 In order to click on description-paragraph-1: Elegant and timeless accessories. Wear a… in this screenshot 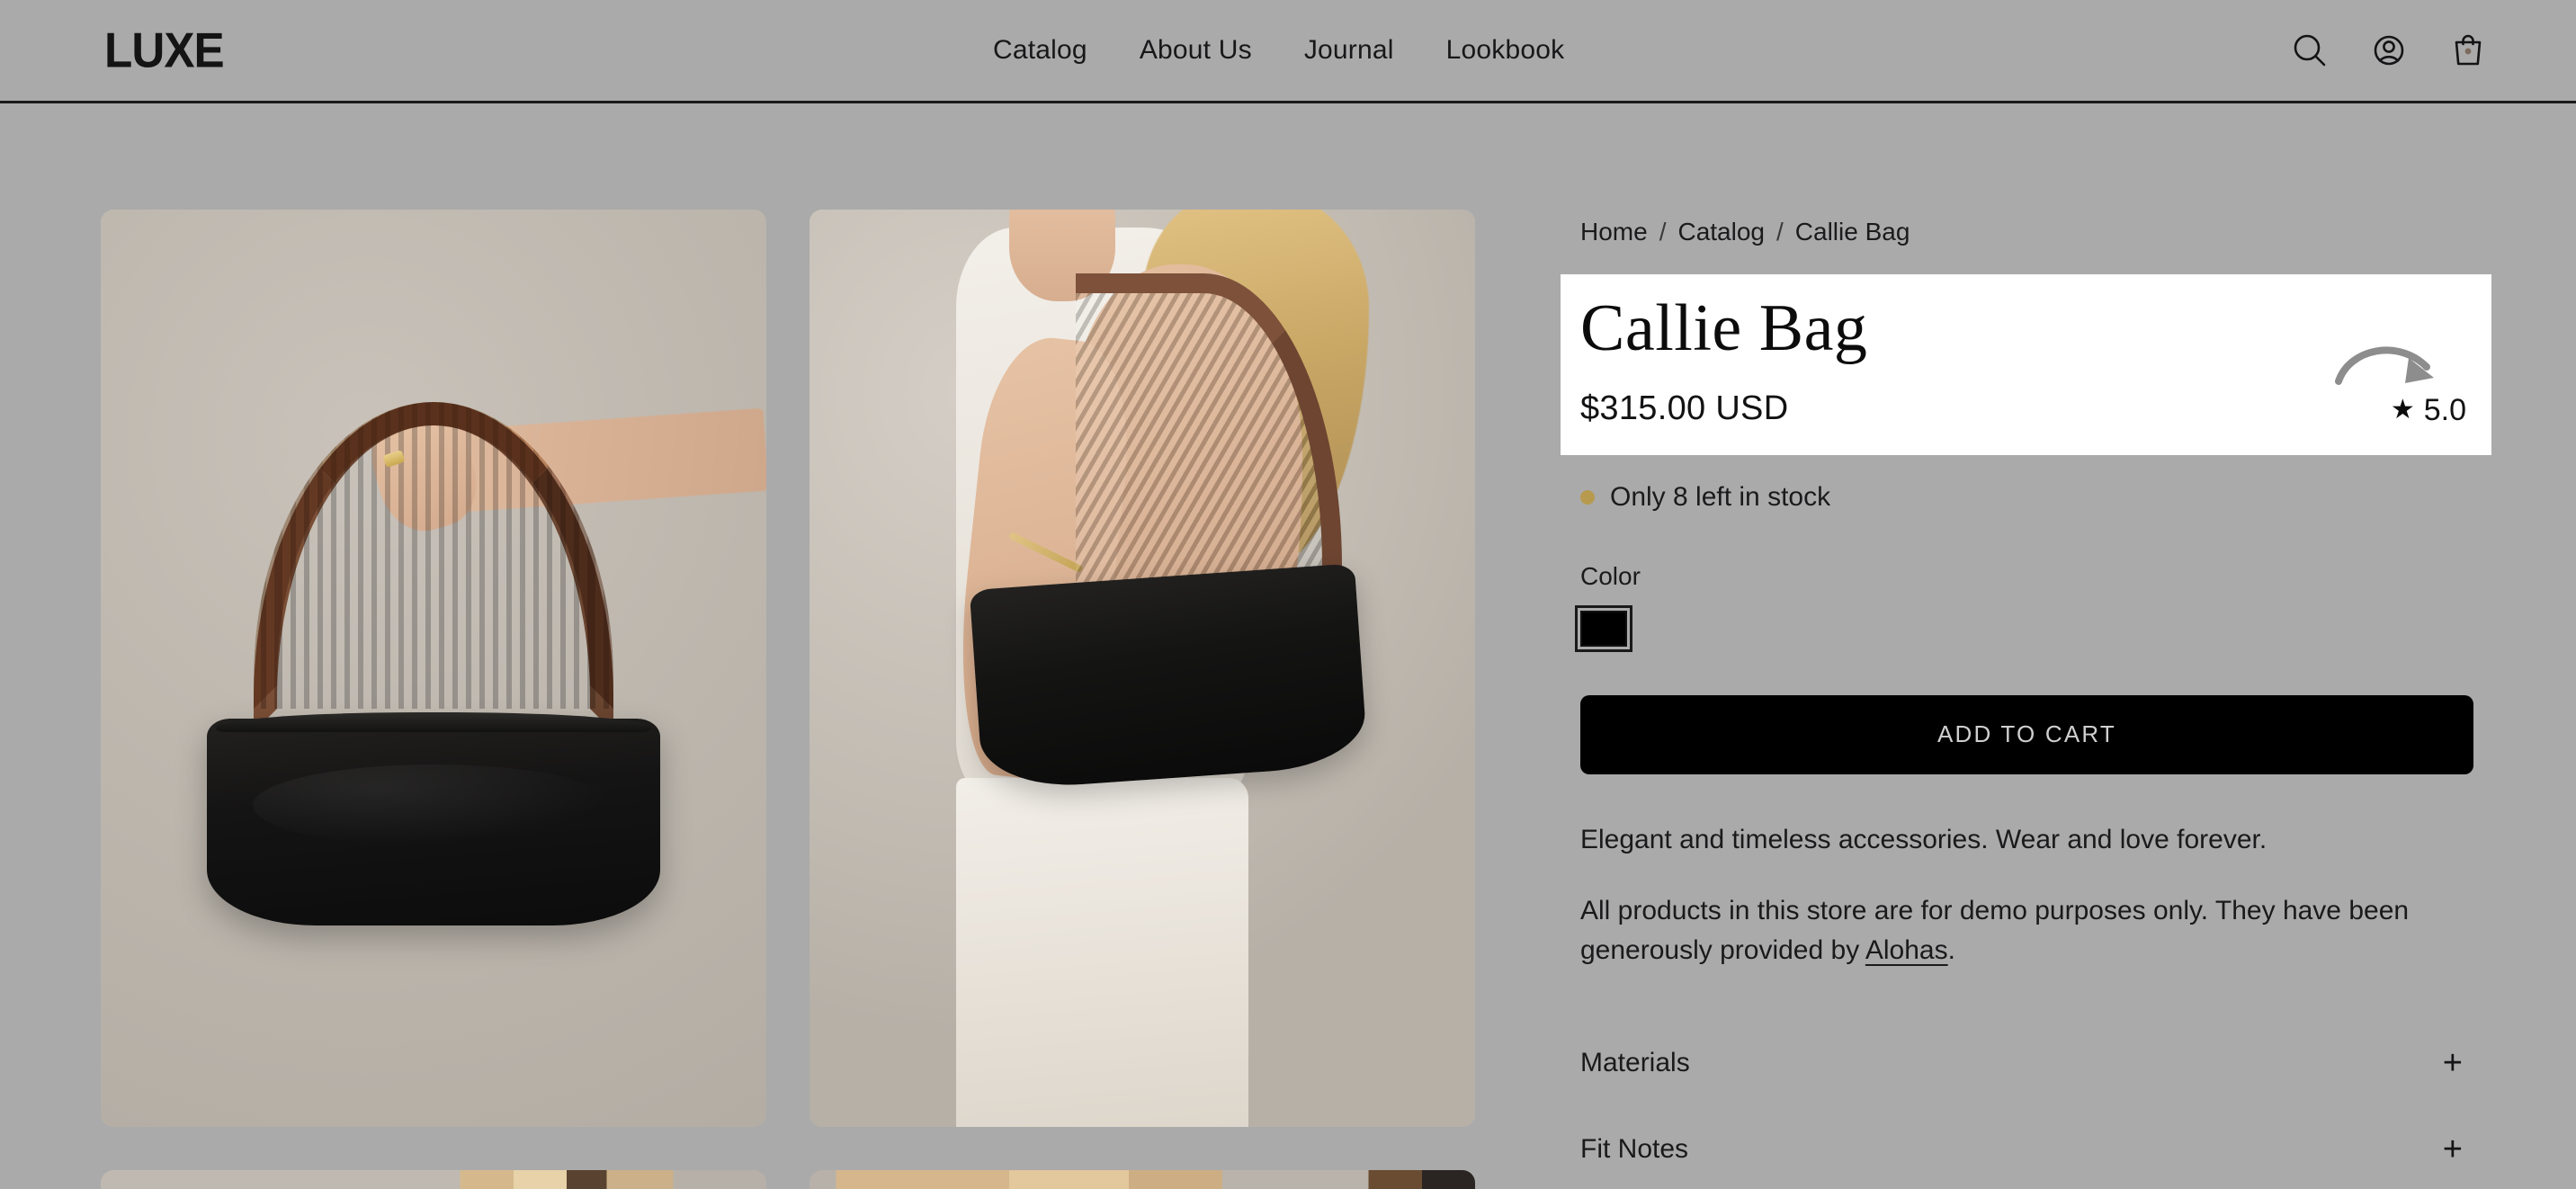, I will do `click(1923, 839)`.